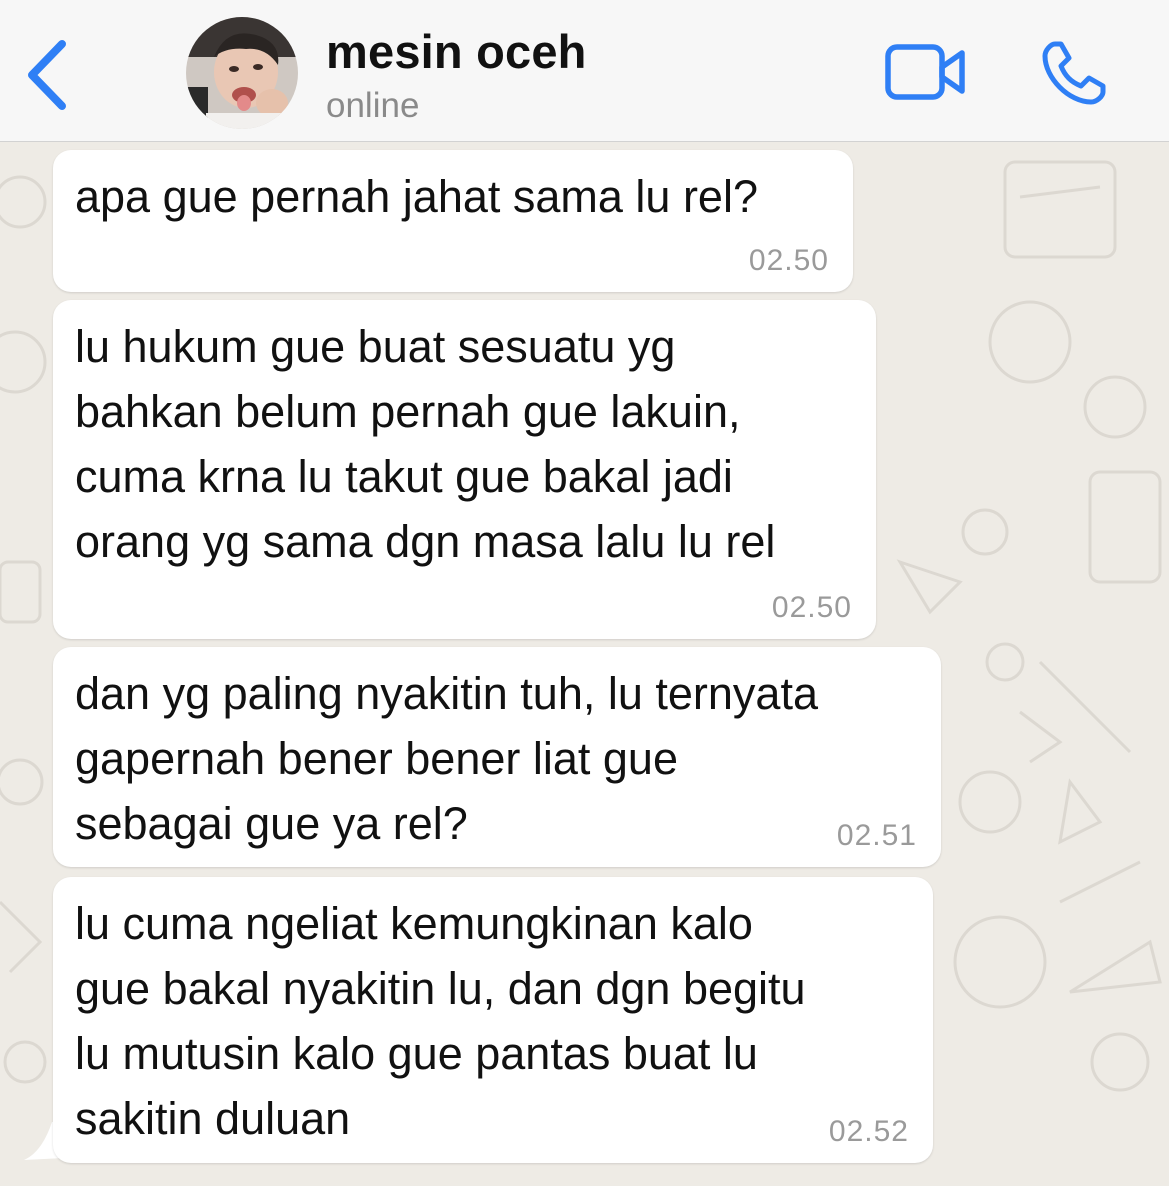 Image resolution: width=1169 pixels, height=1186 pixels. I want to click on message-bubble: apa gue pernah jahat sama lu rel? 02.50, so click(453, 221).